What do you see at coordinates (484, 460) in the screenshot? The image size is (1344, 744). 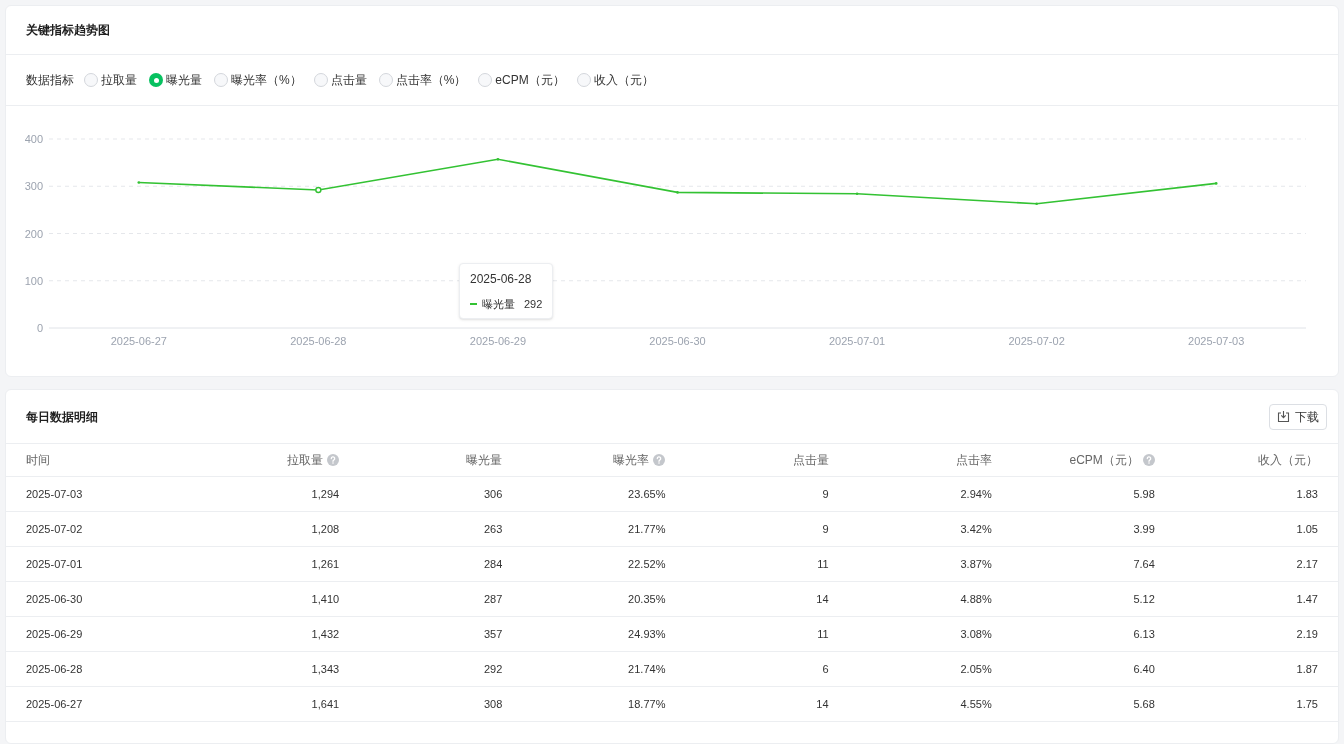 I see `column-header: 曝光量` at bounding box center [484, 460].